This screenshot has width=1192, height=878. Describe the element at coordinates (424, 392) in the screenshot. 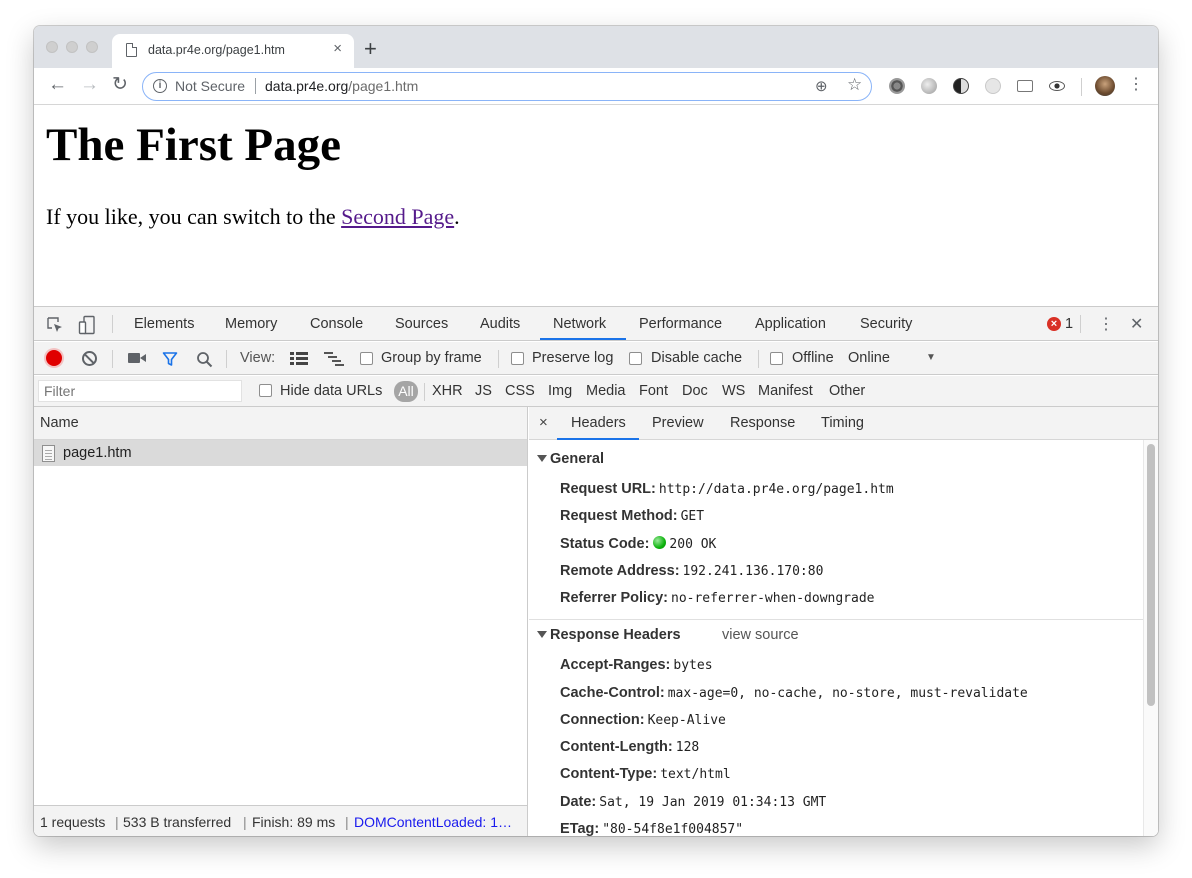

I see `filter-separator` at that location.